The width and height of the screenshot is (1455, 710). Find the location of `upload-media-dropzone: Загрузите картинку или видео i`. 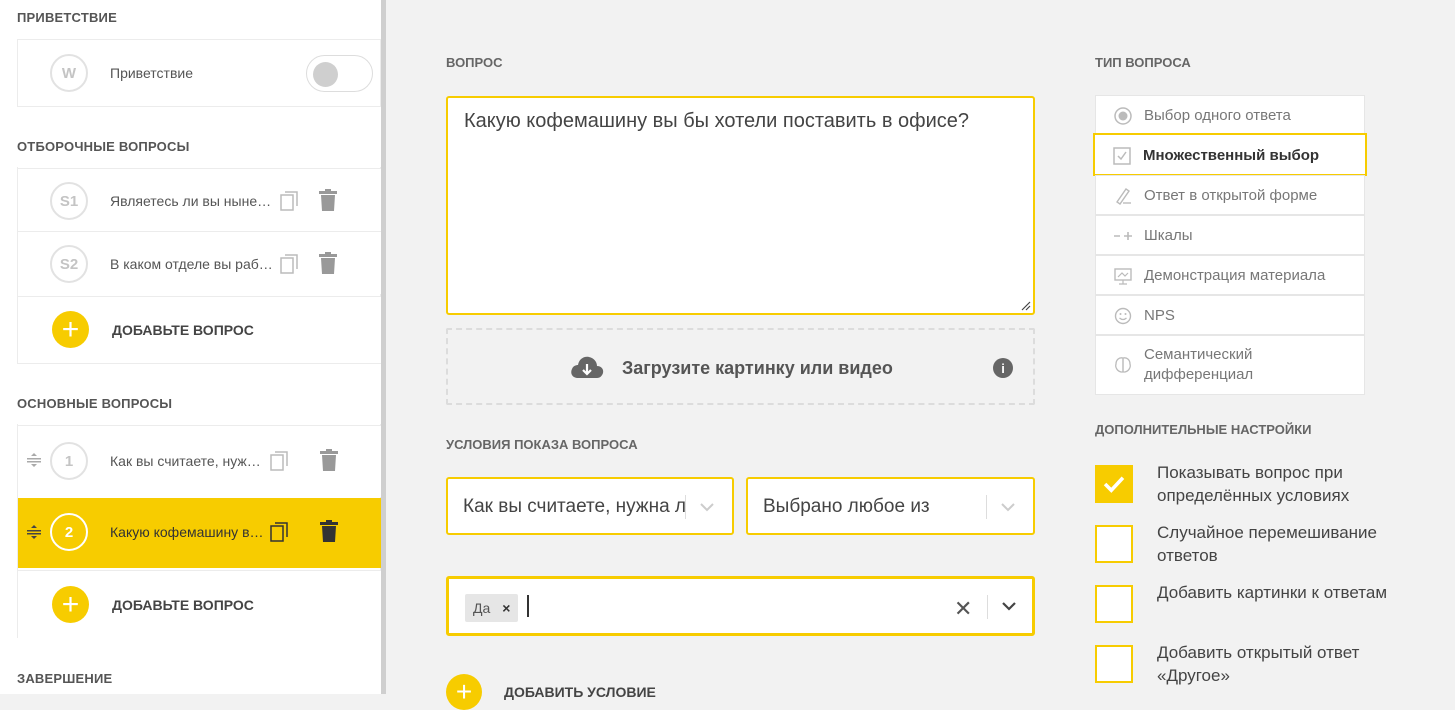

upload-media-dropzone: Загрузите картинку или видео i is located at coordinates (740, 366).